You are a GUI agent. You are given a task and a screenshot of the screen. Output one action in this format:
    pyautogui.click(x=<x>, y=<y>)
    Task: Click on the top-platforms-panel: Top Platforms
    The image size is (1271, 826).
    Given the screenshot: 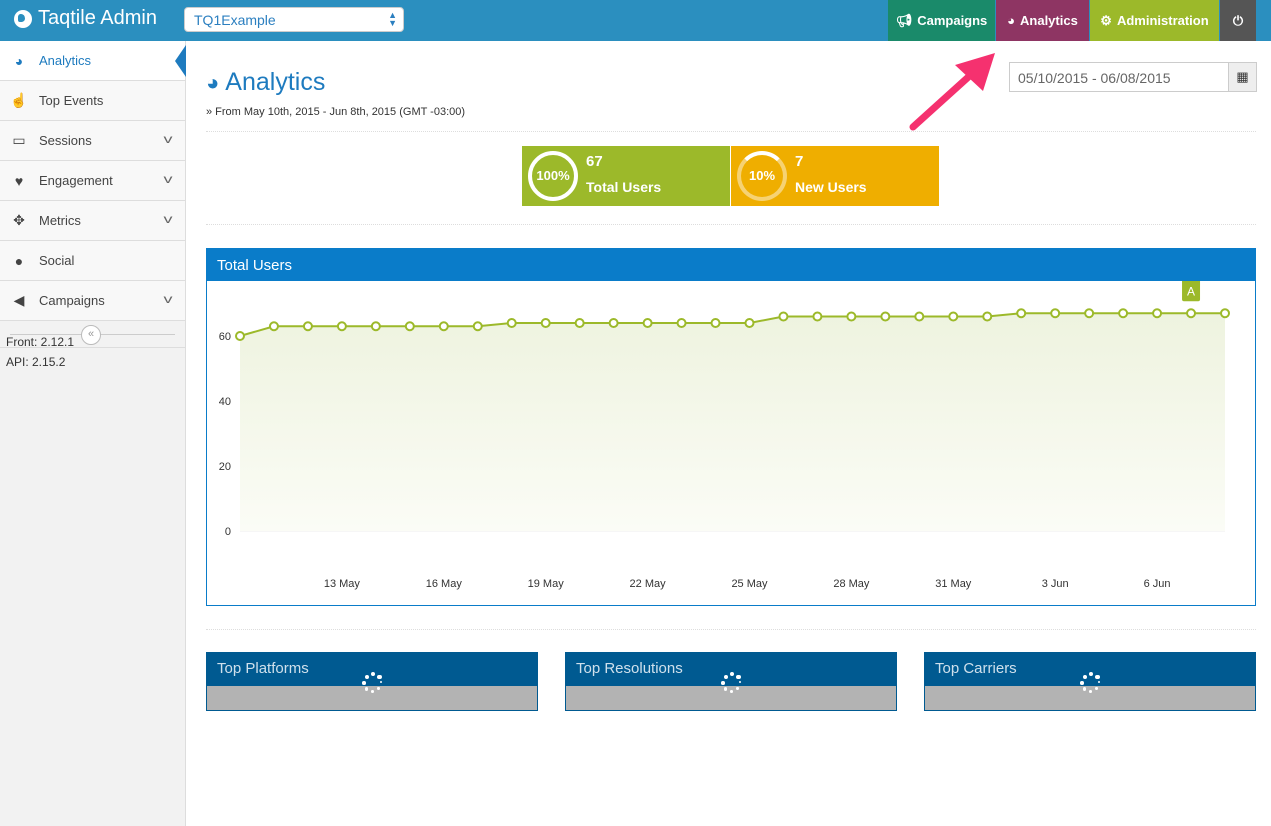 What is the action you would take?
    pyautogui.click(x=372, y=681)
    